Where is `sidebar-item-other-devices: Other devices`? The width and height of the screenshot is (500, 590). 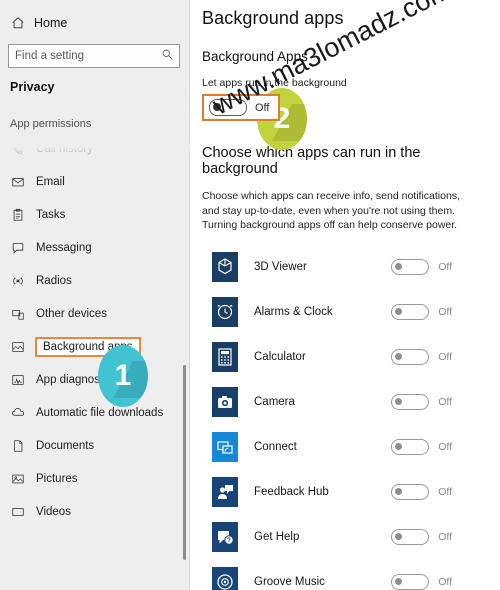 sidebar-item-other-devices: Other devices is located at coordinates (95, 313).